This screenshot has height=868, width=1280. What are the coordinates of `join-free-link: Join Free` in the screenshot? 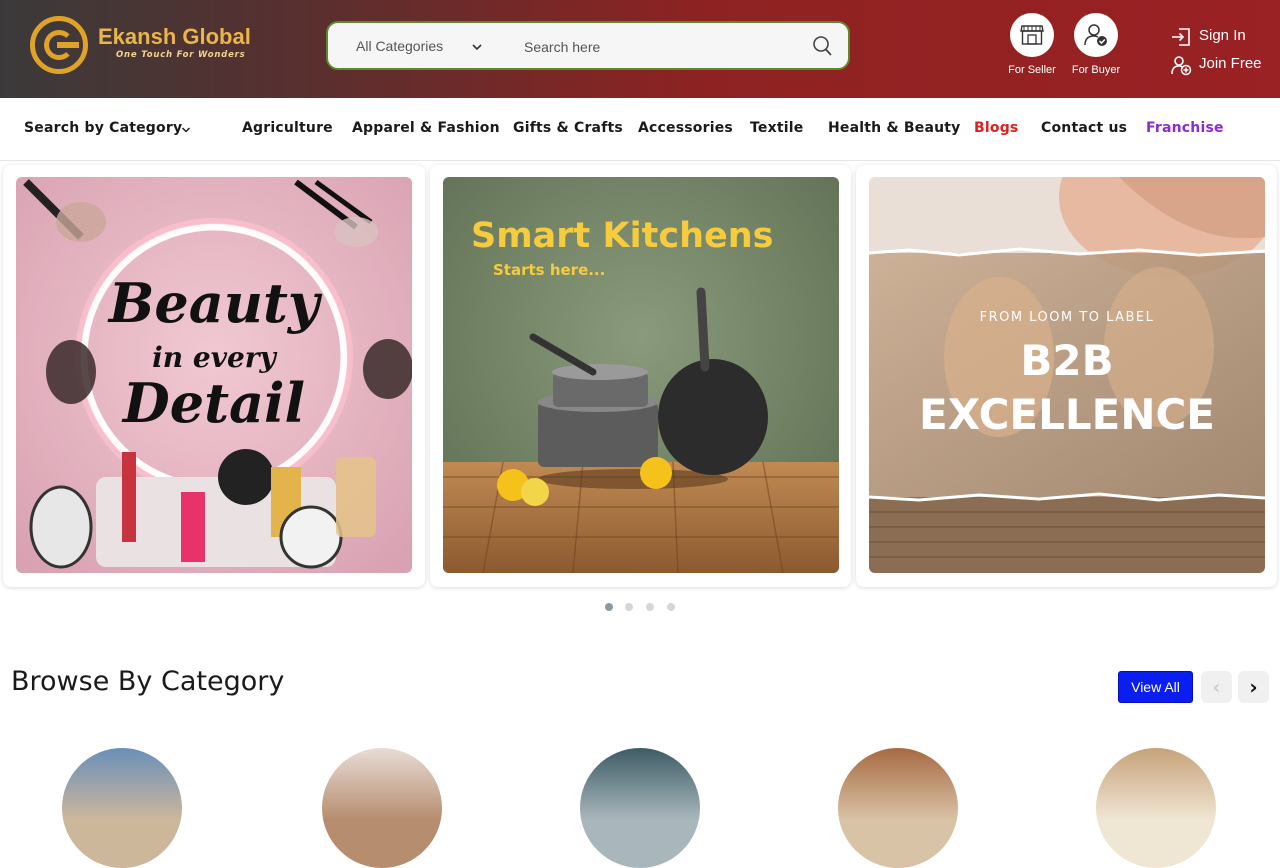 It's located at (1225, 65).